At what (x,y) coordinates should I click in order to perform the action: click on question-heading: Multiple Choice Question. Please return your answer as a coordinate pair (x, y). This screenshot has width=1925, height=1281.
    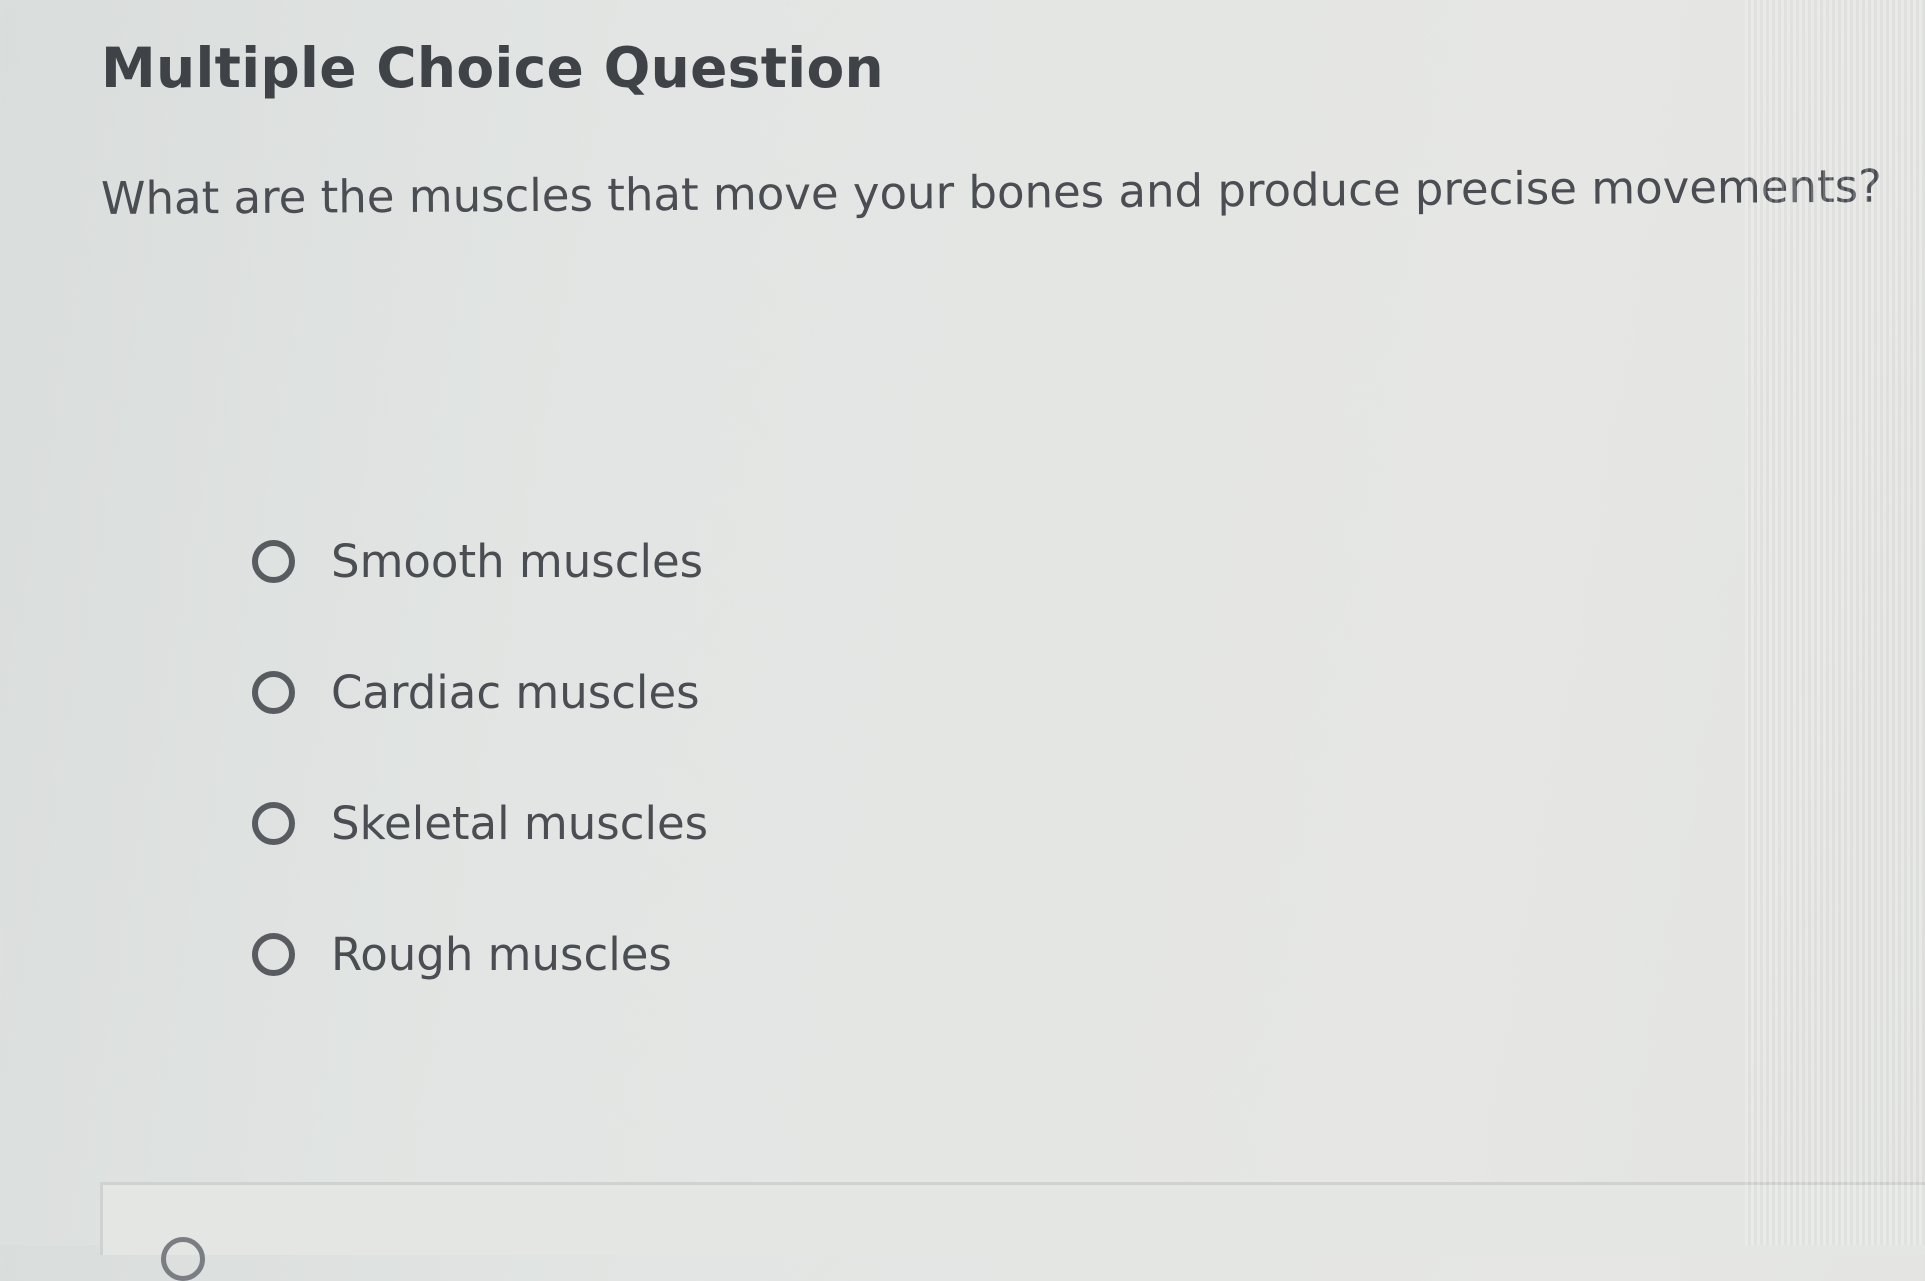
    Looking at the image, I should click on (493, 68).